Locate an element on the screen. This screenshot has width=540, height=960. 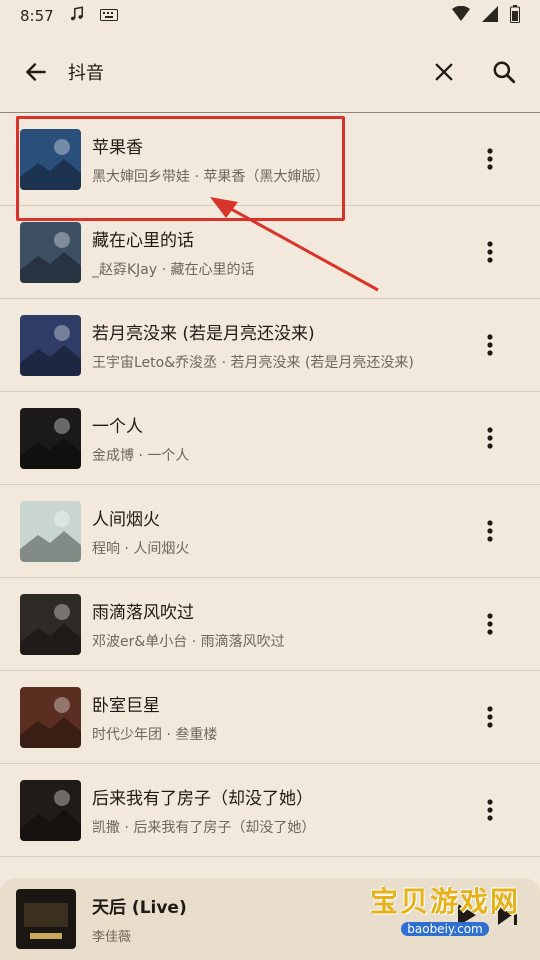
search-icon is located at coordinates (504, 72).